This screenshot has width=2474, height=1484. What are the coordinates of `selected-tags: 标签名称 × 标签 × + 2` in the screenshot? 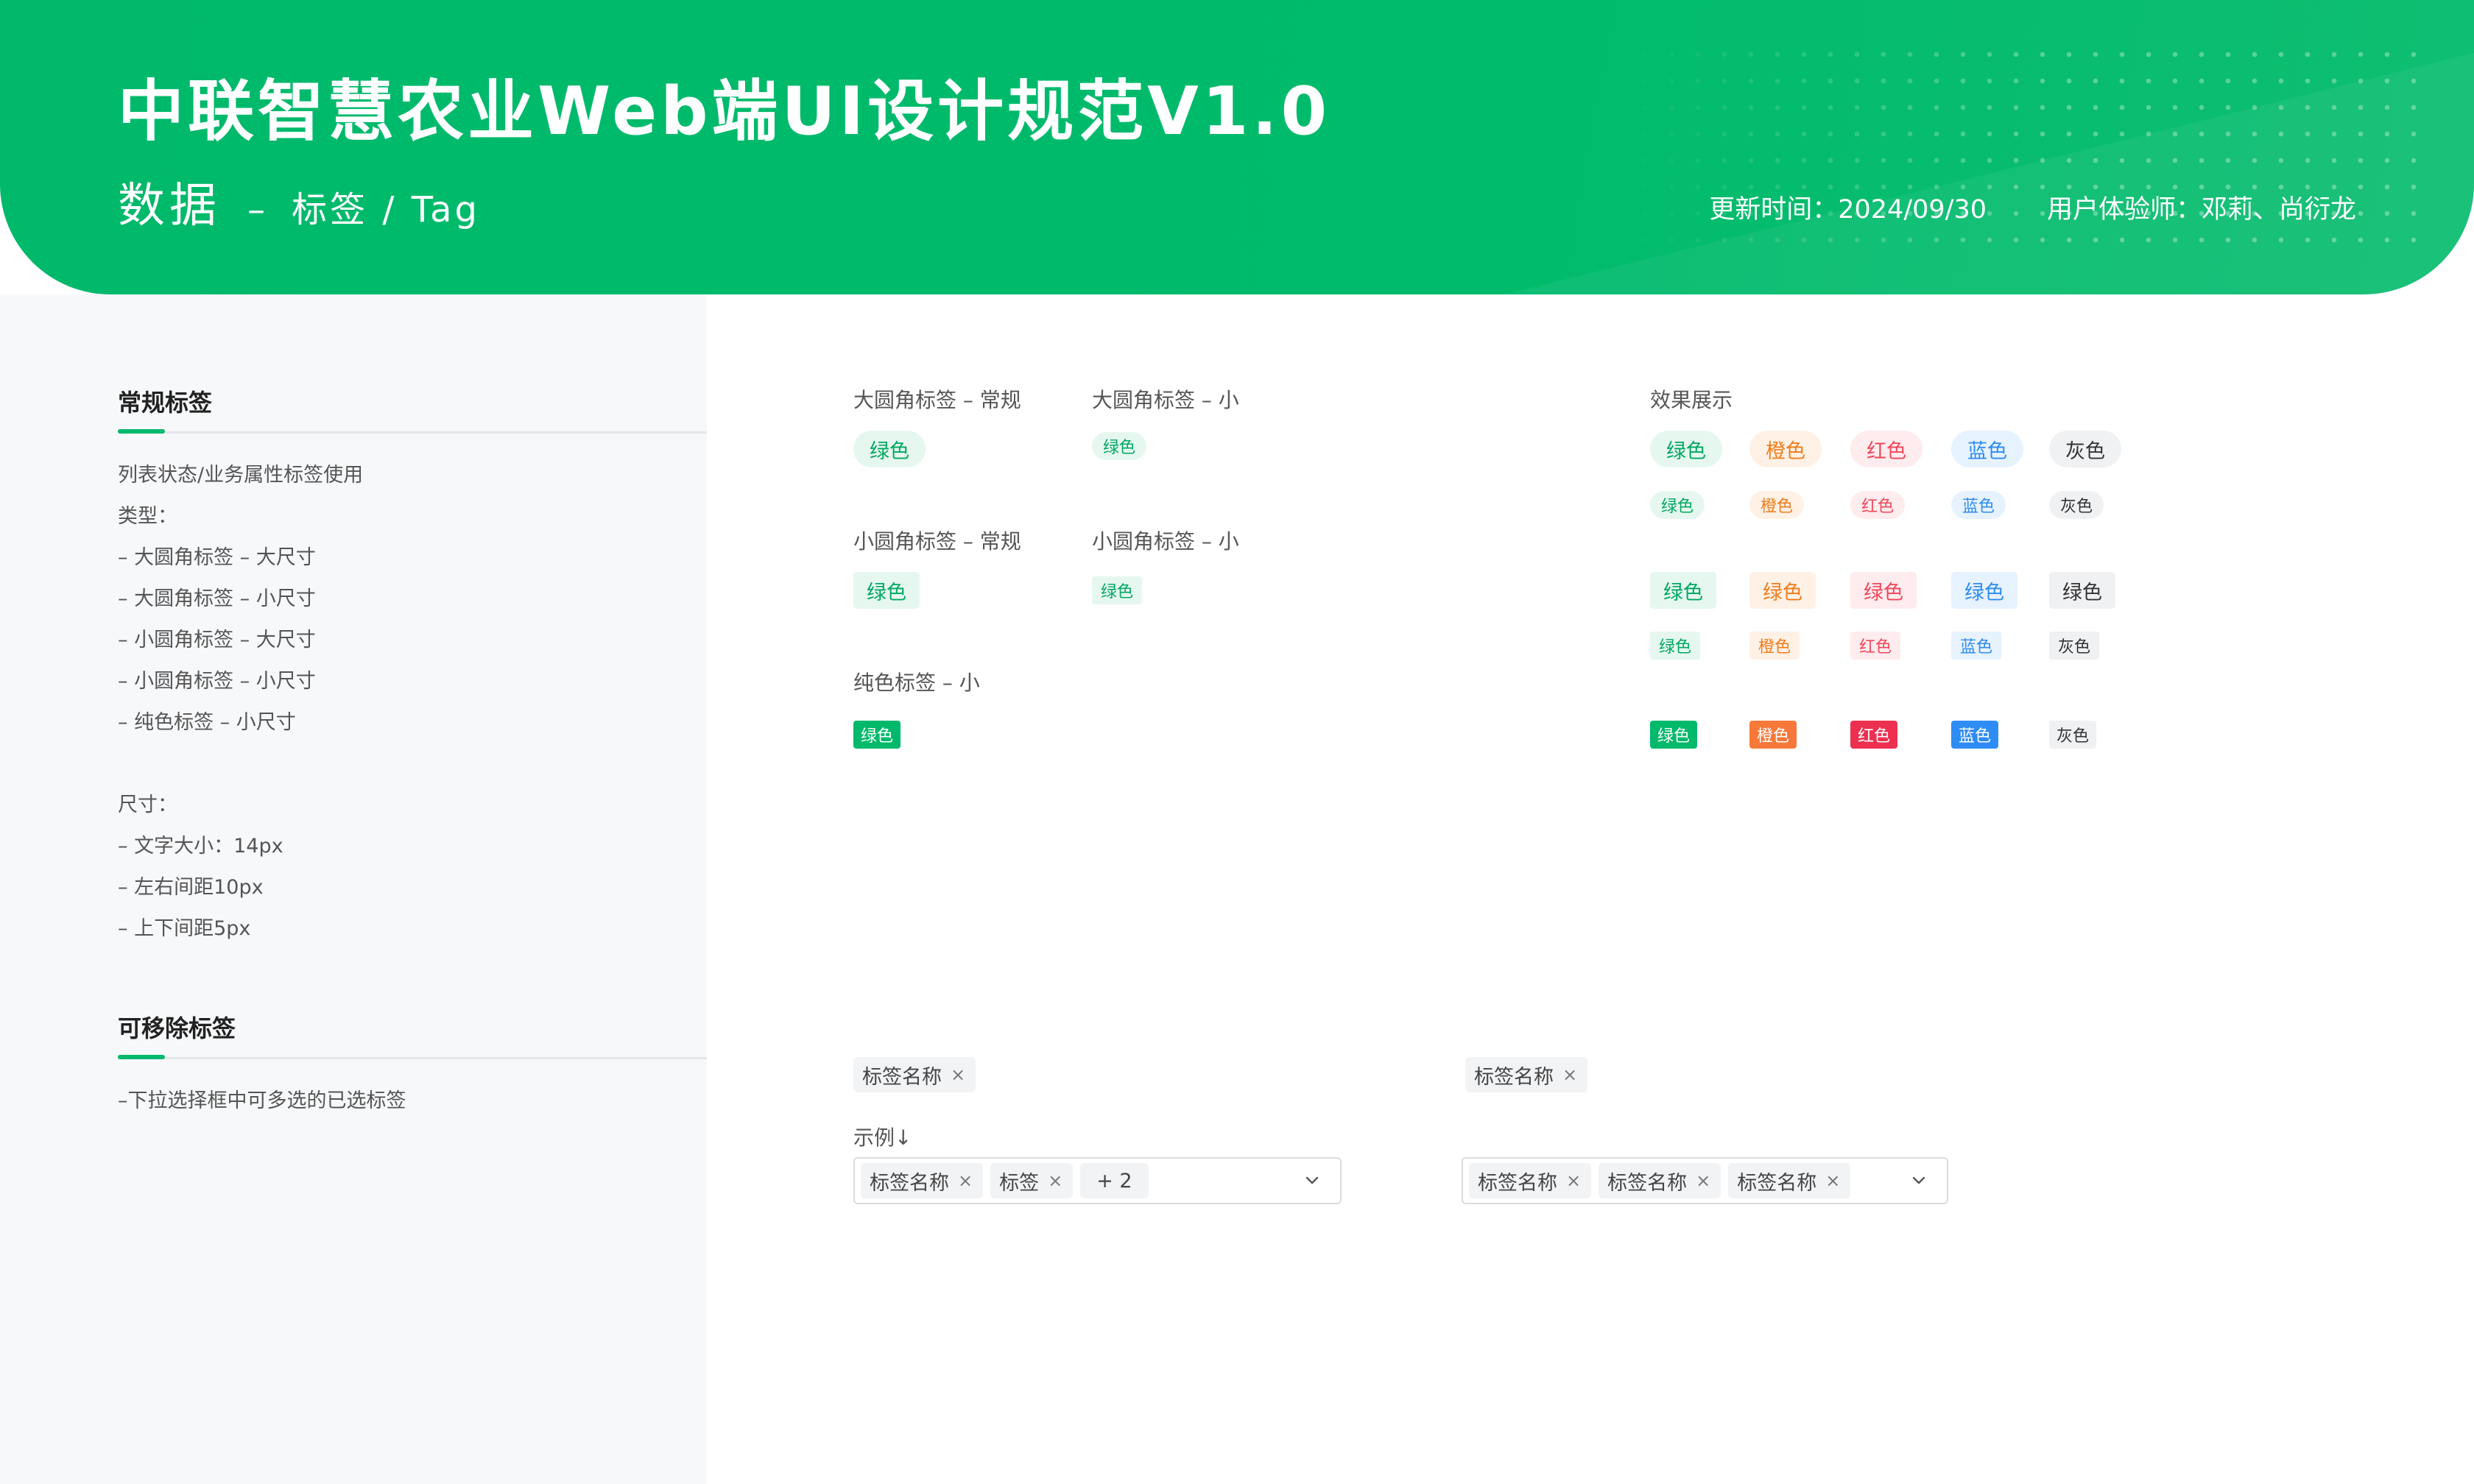 It's located at (1005, 1180).